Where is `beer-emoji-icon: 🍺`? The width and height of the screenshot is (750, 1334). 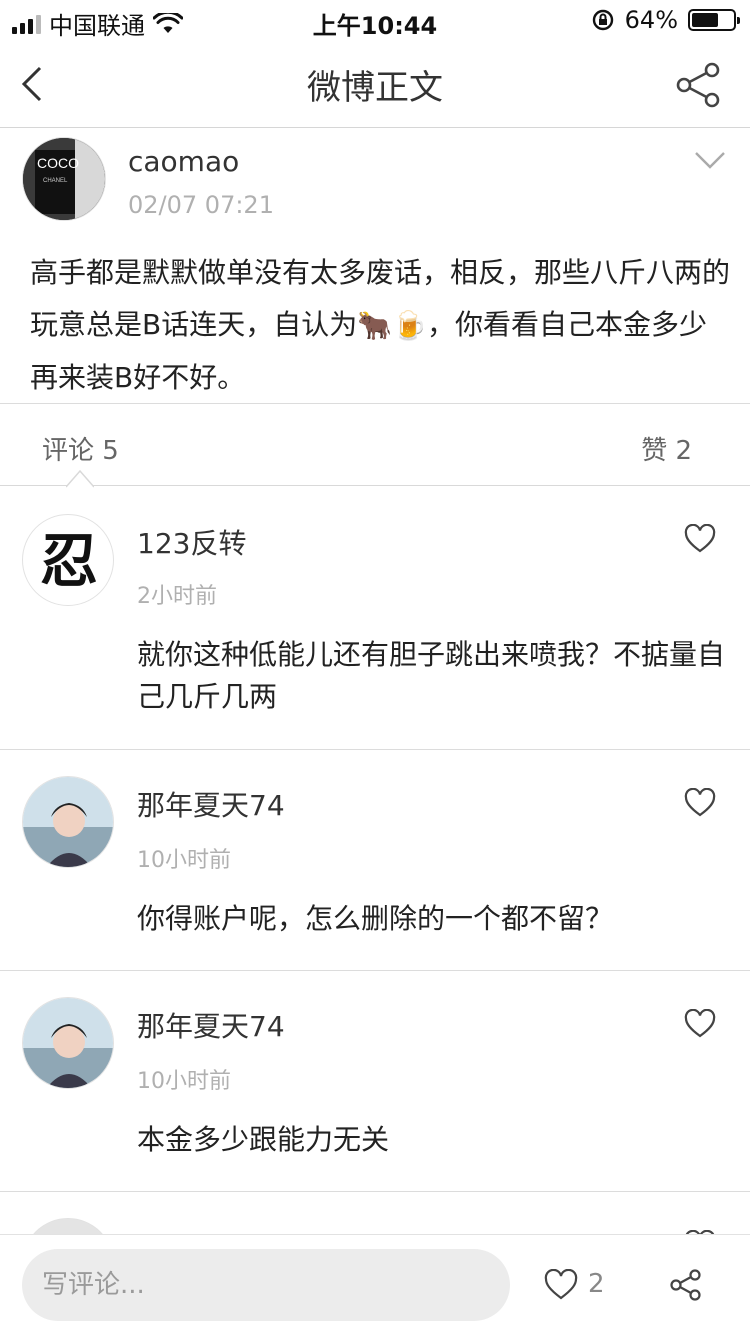 beer-emoji-icon: 🍺 is located at coordinates (409, 325).